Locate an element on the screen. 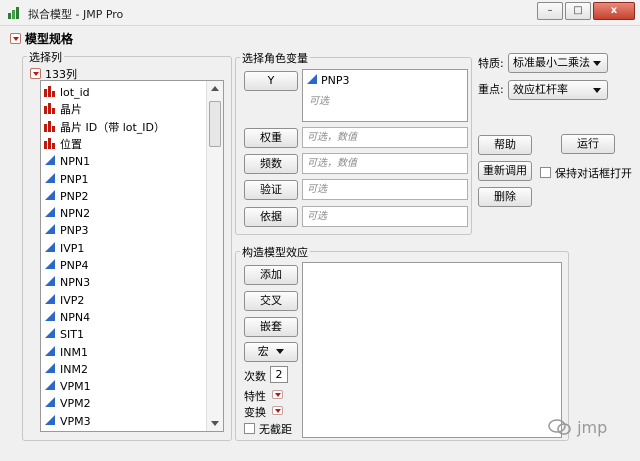  column-list-item: 晶片 ID（带 lot_ID） is located at coordinates (104, 127).